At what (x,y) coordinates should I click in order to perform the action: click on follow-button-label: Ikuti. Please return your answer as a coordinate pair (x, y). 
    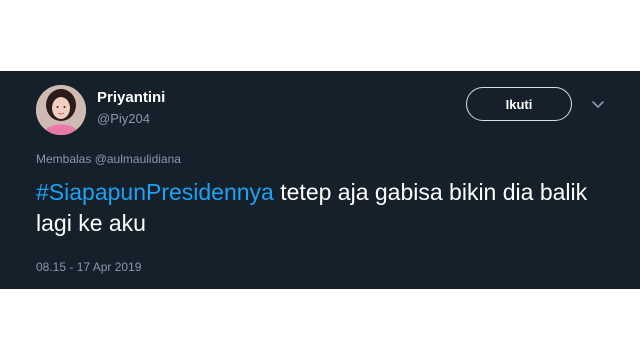
    Looking at the image, I should click on (519, 104).